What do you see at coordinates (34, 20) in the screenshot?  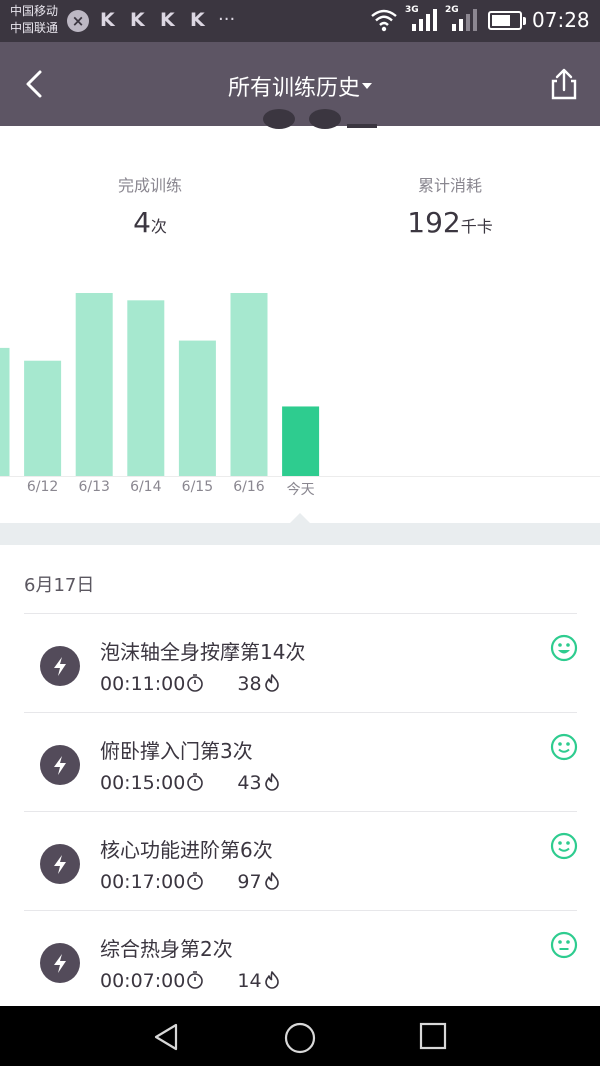 I see `carrier-info: 中国移动 中国联通` at bounding box center [34, 20].